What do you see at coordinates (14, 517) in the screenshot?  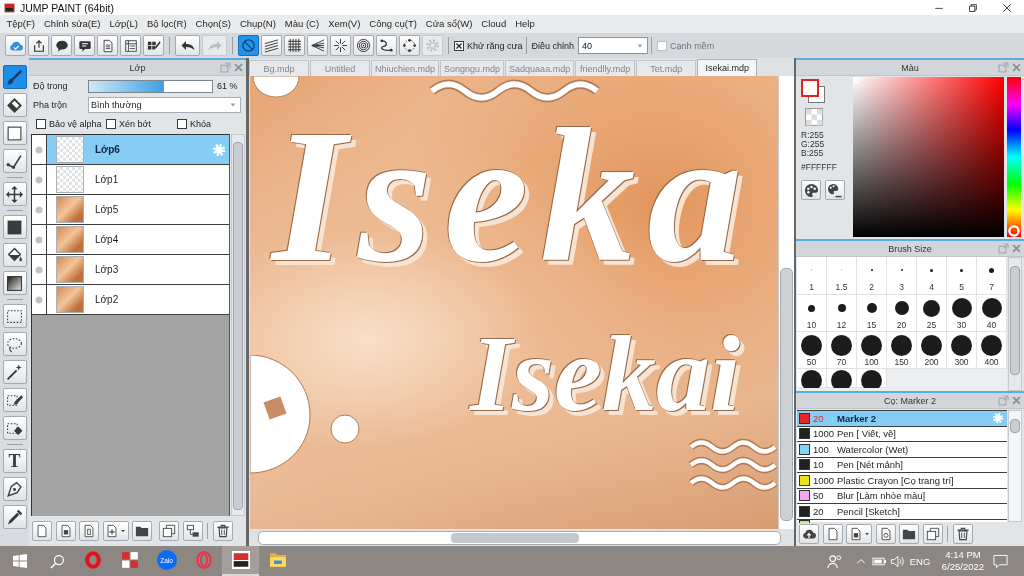 I see `dropper-tool-button` at bounding box center [14, 517].